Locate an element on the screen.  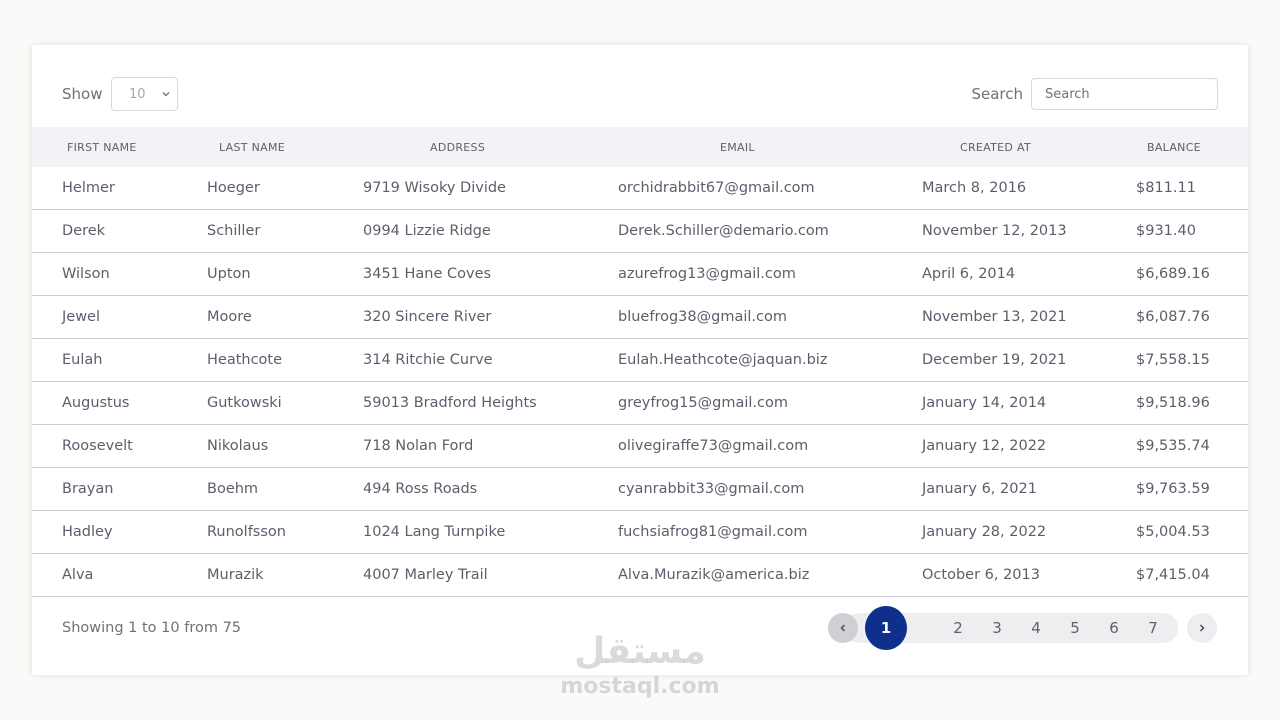
column-header-email: EMAIL is located at coordinates (737, 147).